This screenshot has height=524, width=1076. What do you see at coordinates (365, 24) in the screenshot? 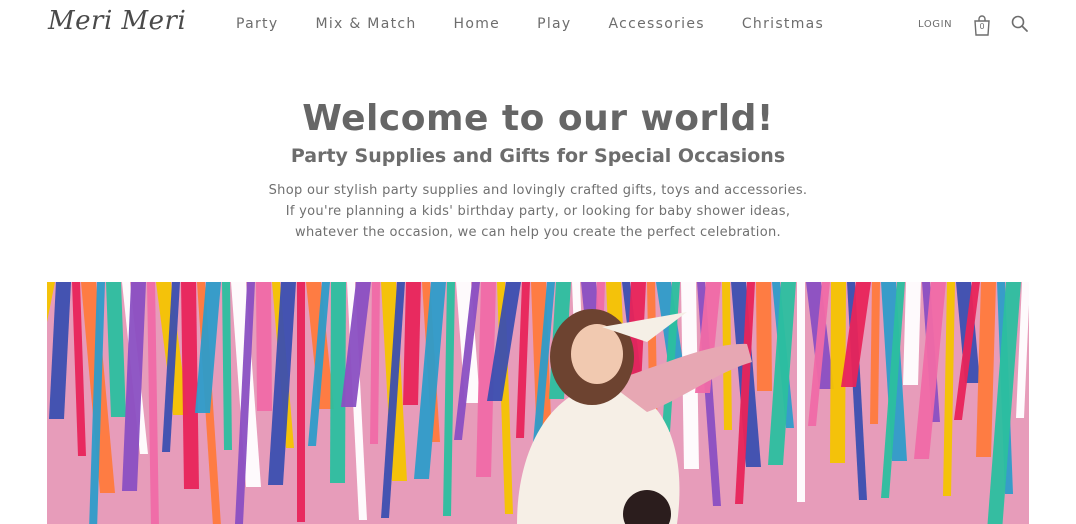
I see `nav-item-mix-match: Mix & Match` at bounding box center [365, 24].